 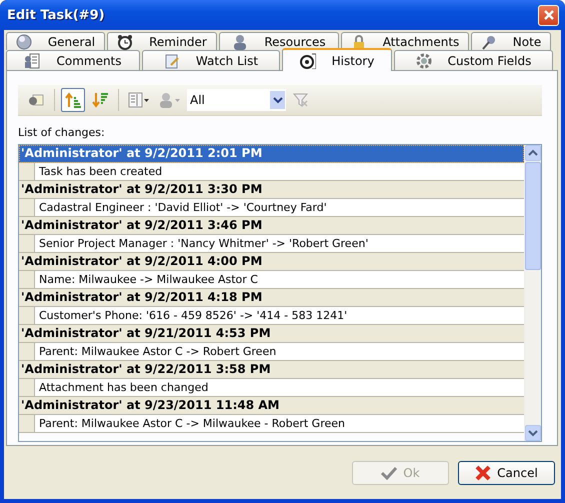 What do you see at coordinates (424, 61) in the screenshot?
I see `gear-icon` at bounding box center [424, 61].